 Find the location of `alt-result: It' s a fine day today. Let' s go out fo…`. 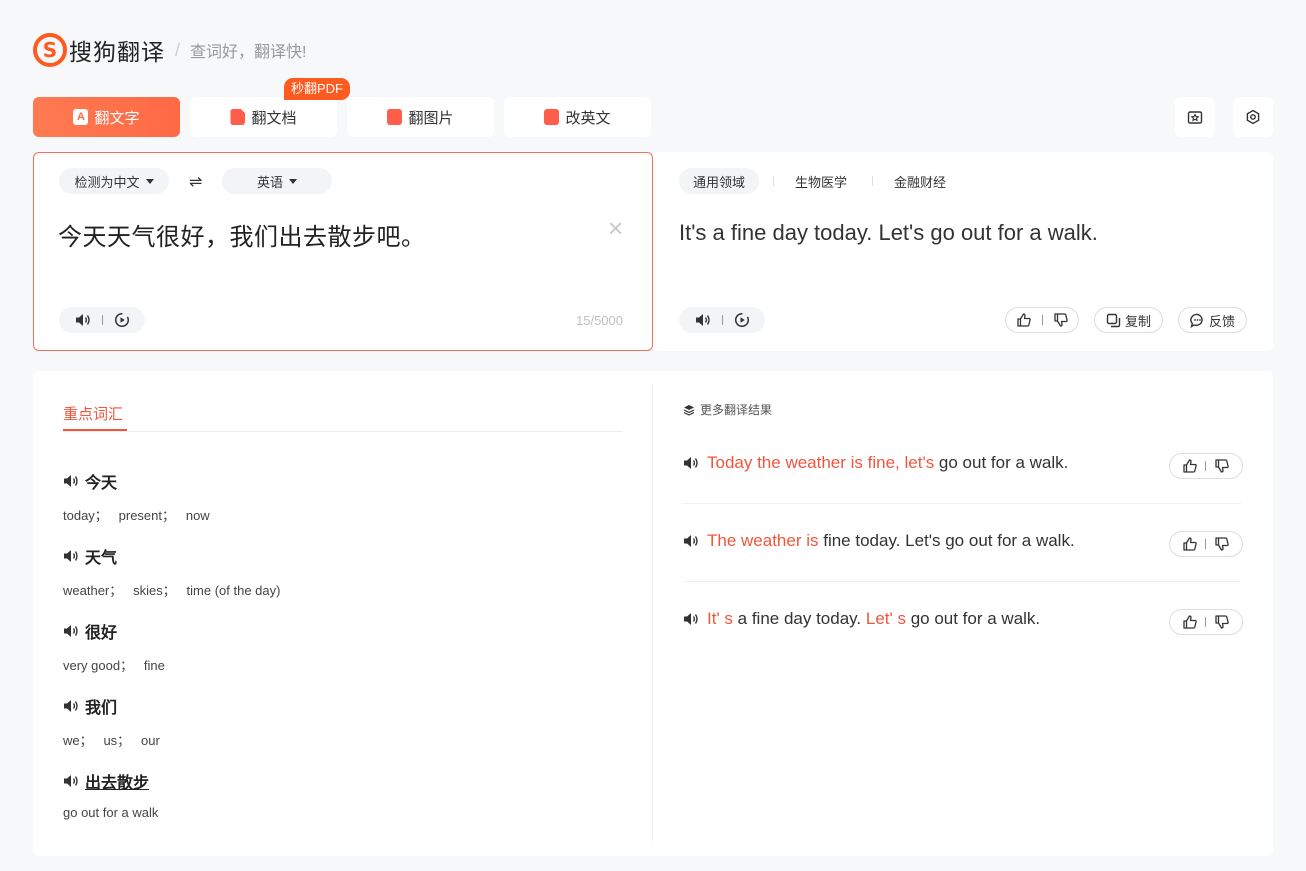

alt-result: It' s a fine day today. Let' s go out fo… is located at coordinates (963, 619).